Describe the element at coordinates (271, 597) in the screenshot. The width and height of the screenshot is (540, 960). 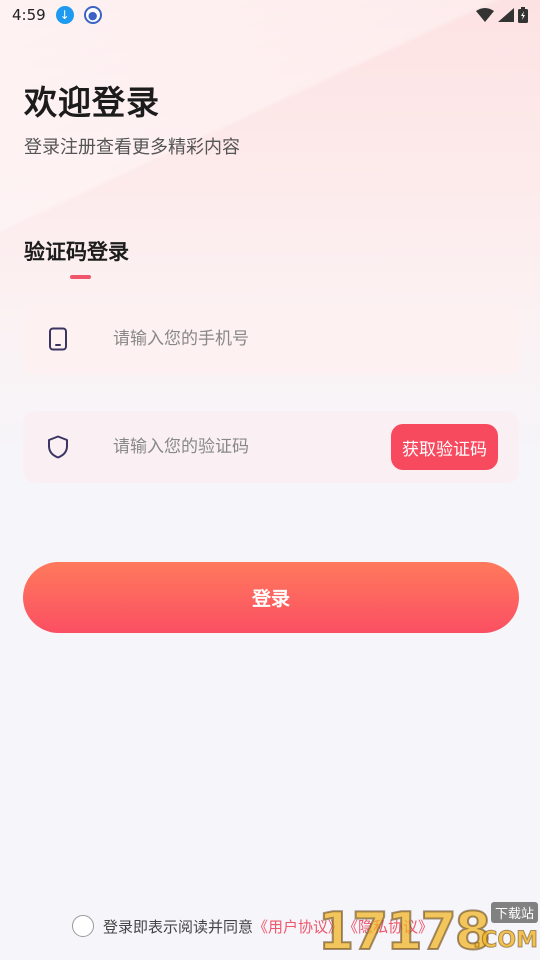
I see `login-button: 登录` at that location.